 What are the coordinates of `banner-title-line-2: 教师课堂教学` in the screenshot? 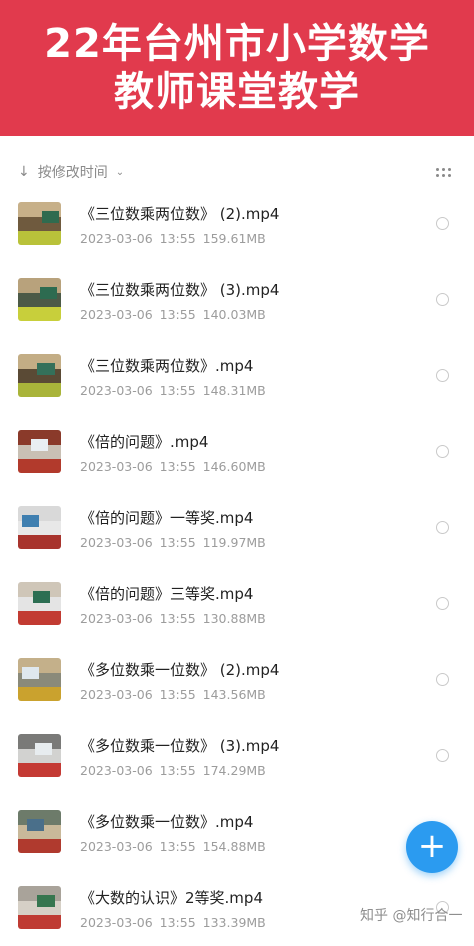 It's located at (237, 92).